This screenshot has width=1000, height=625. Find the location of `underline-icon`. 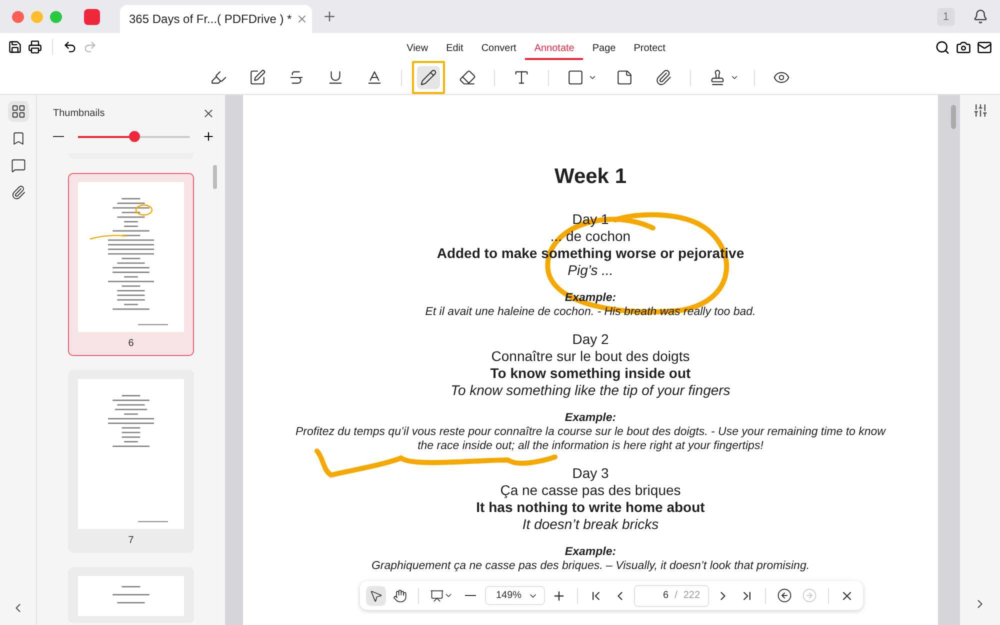

underline-icon is located at coordinates (335, 77).